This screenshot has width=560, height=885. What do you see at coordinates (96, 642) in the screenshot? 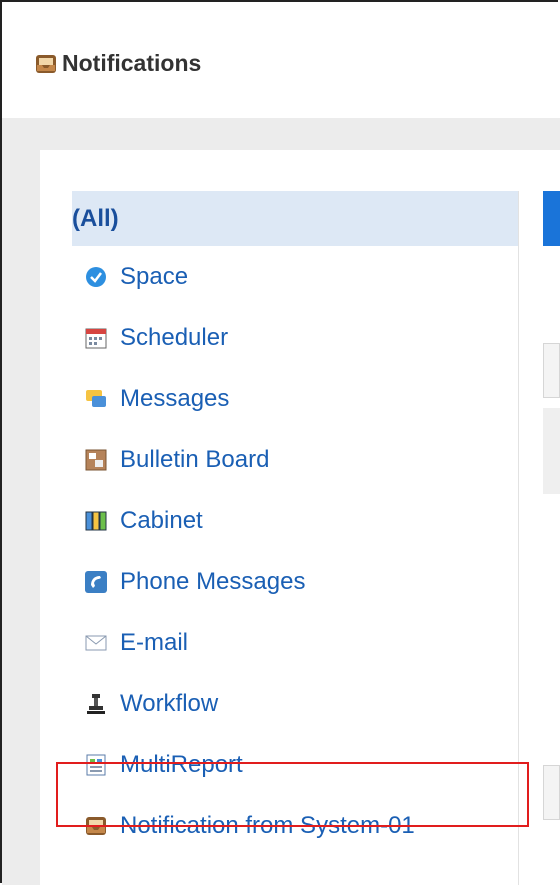
I see `email-icon` at bounding box center [96, 642].